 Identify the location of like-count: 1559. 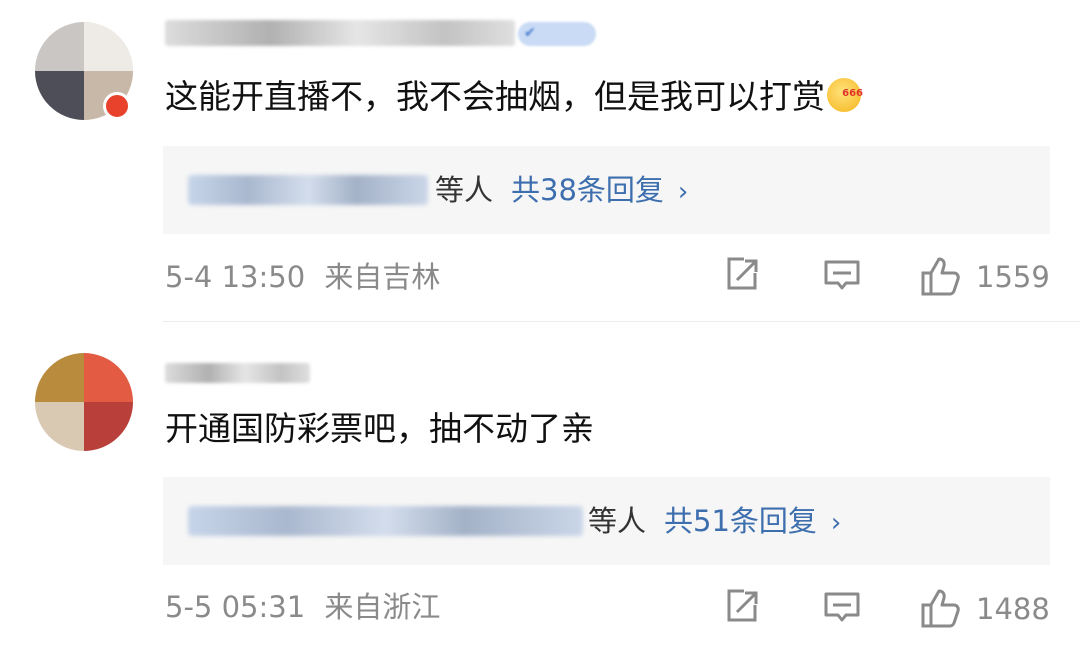
(1013, 277).